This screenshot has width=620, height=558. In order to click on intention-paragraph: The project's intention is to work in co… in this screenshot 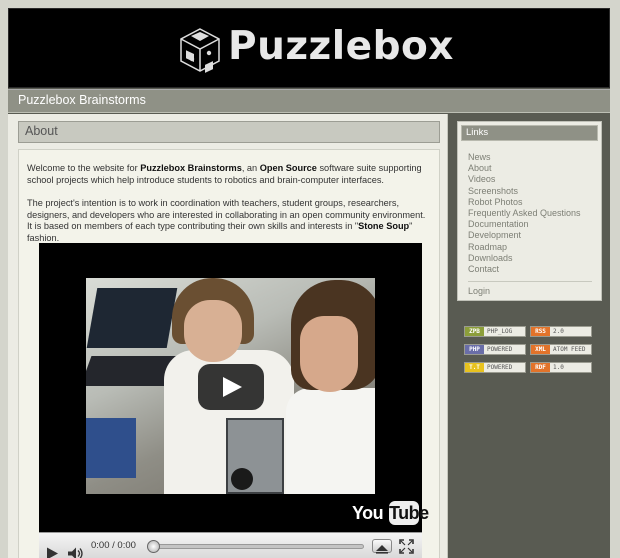, I will do `click(229, 221)`.